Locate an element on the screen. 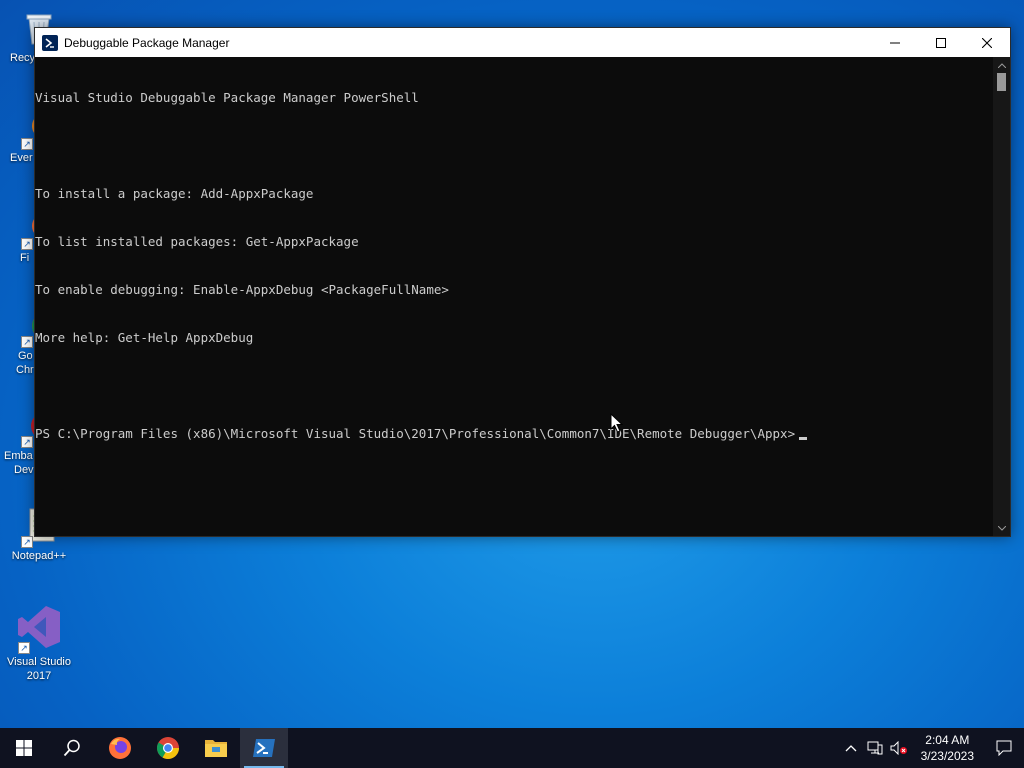 Image resolution: width=1024 pixels, height=768 pixels. minimize-button is located at coordinates (895, 42).